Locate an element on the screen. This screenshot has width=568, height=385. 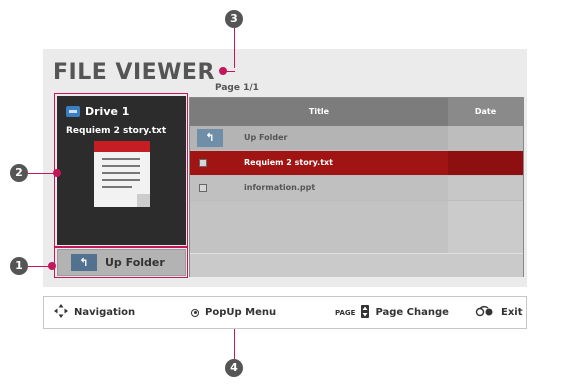
nav-hint-page-change: PAGE Page Change is located at coordinates (392, 312).